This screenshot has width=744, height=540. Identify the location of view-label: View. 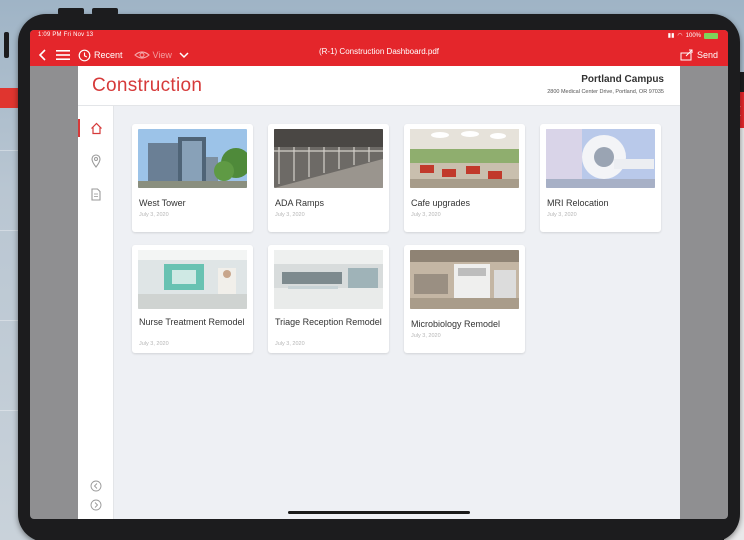
(162, 55).